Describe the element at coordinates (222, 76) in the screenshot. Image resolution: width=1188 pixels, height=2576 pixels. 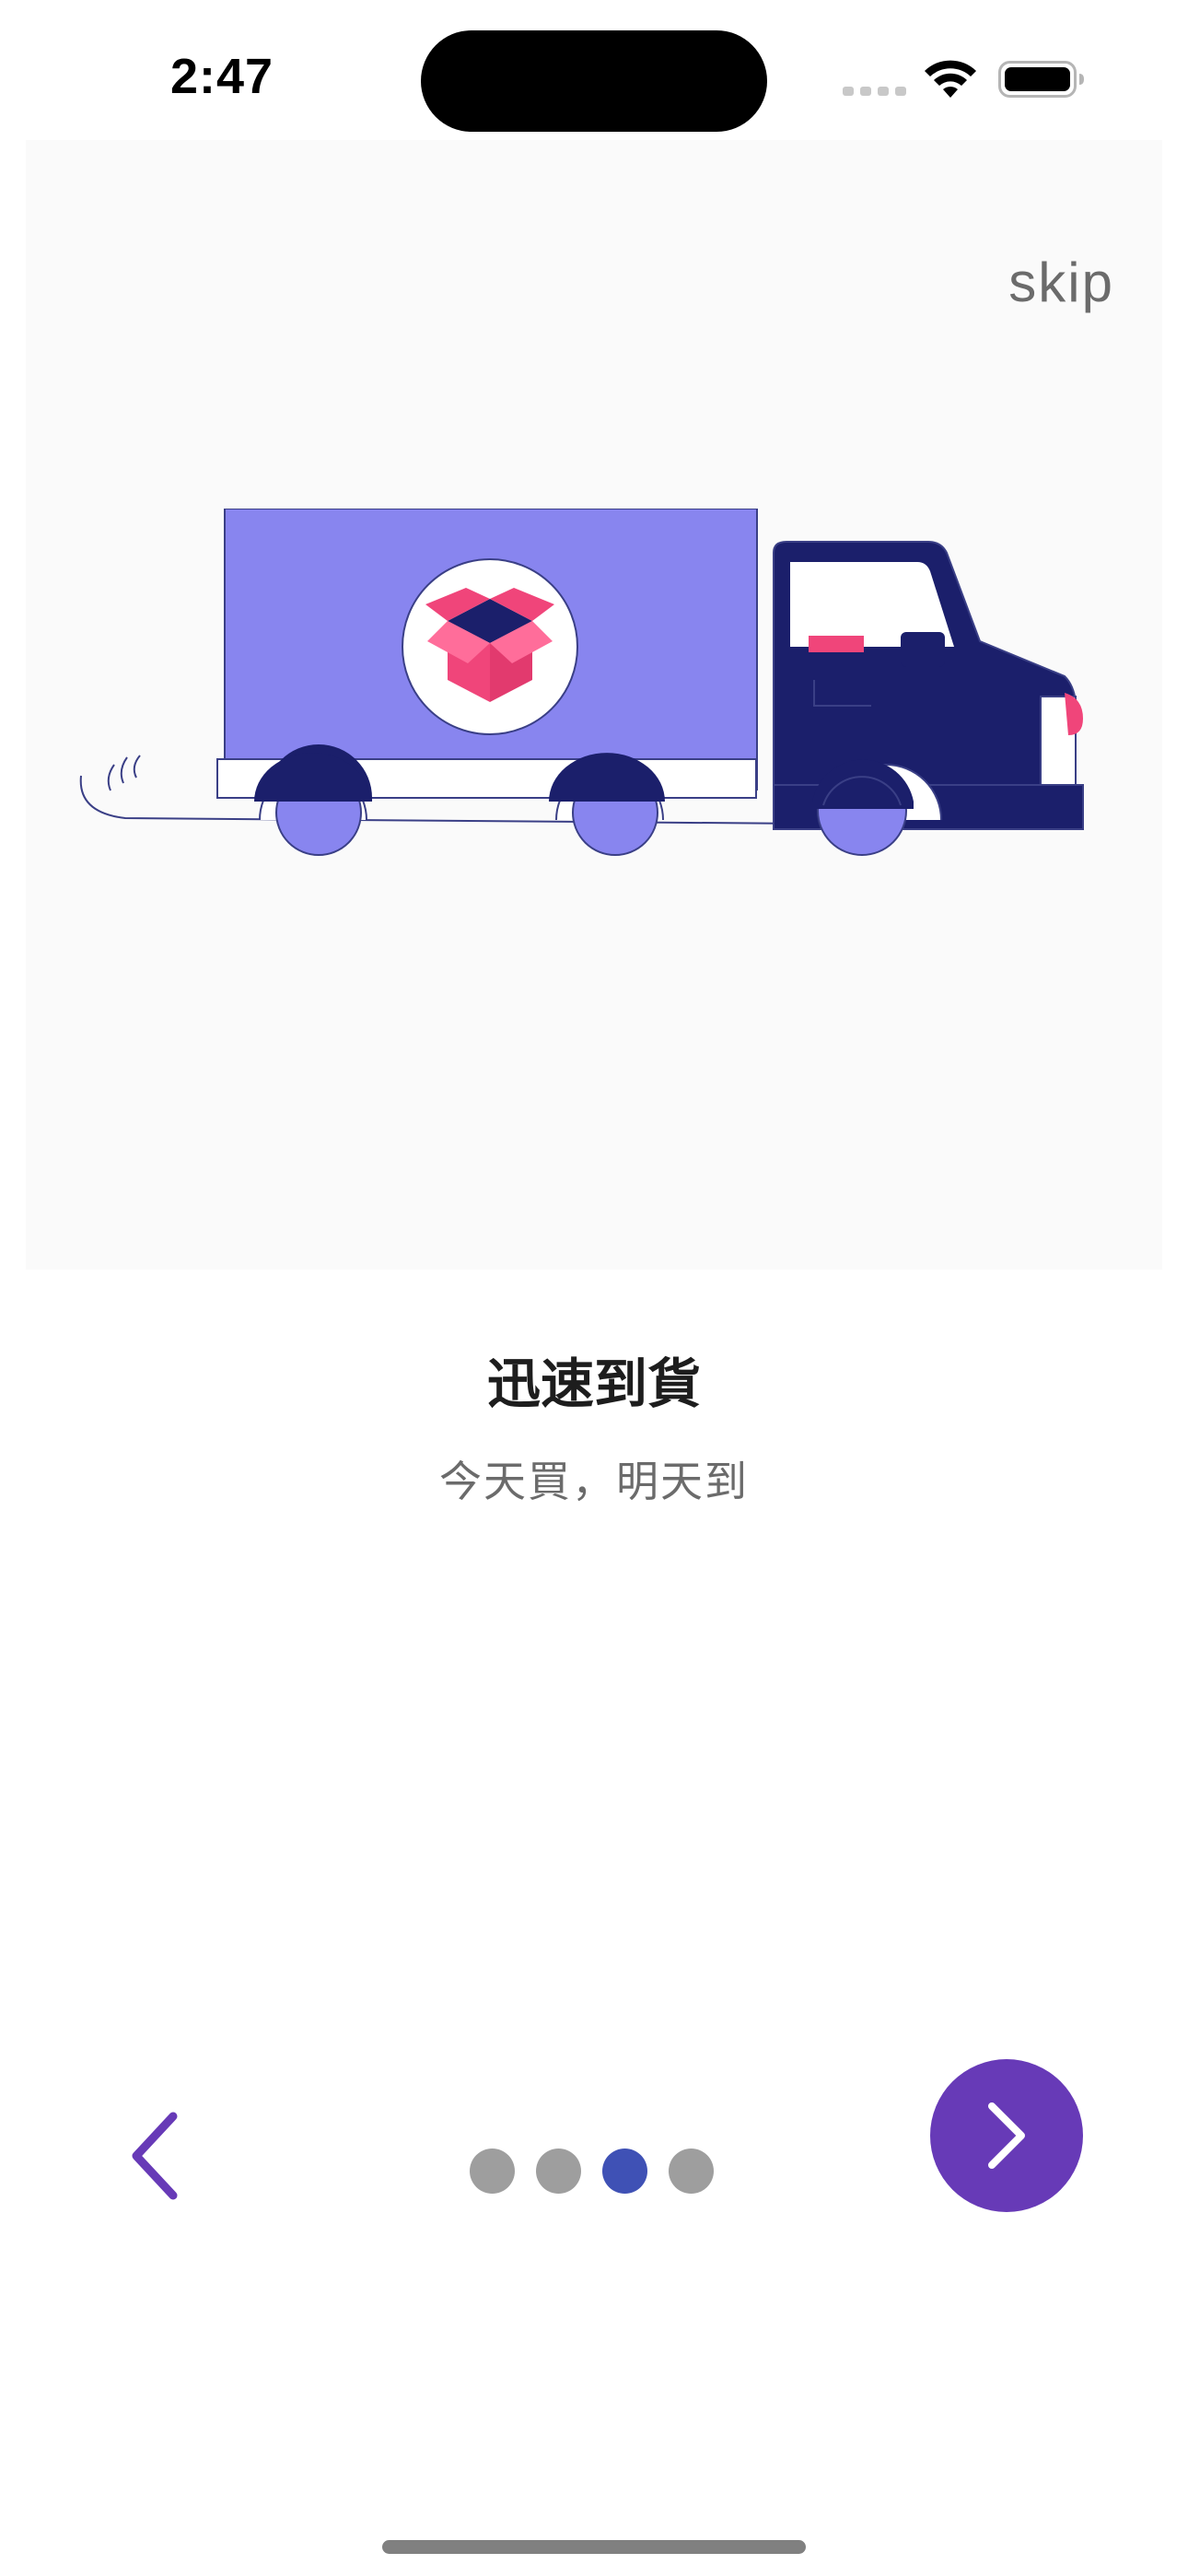
I see `status-time: 2:47` at that location.